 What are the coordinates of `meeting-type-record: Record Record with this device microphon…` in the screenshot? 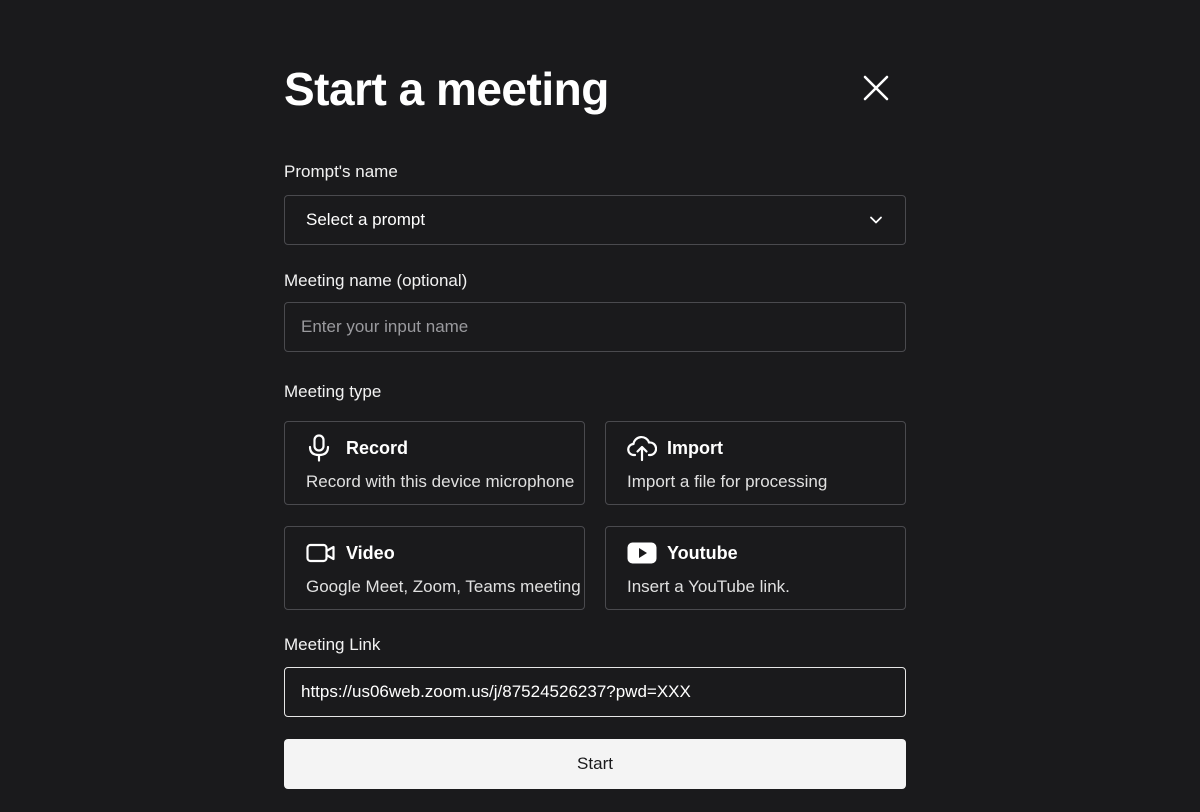 It's located at (434, 463).